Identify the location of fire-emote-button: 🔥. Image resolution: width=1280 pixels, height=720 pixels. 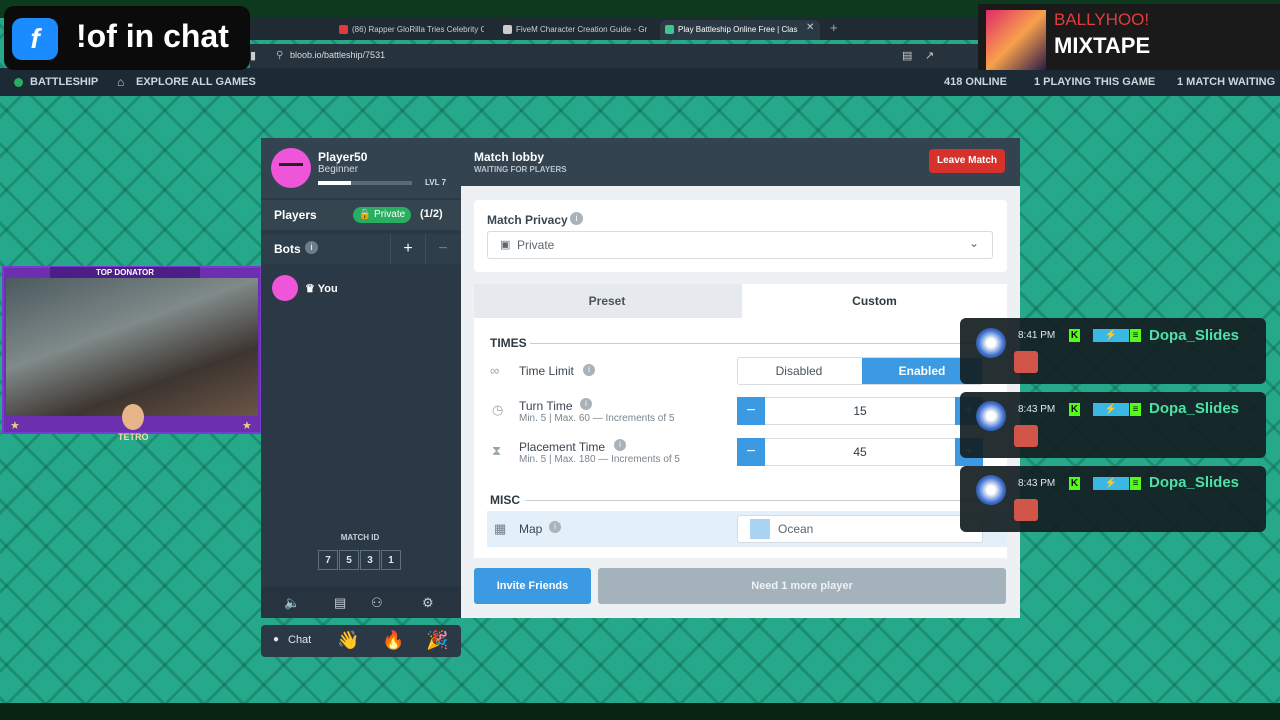
(393, 640).